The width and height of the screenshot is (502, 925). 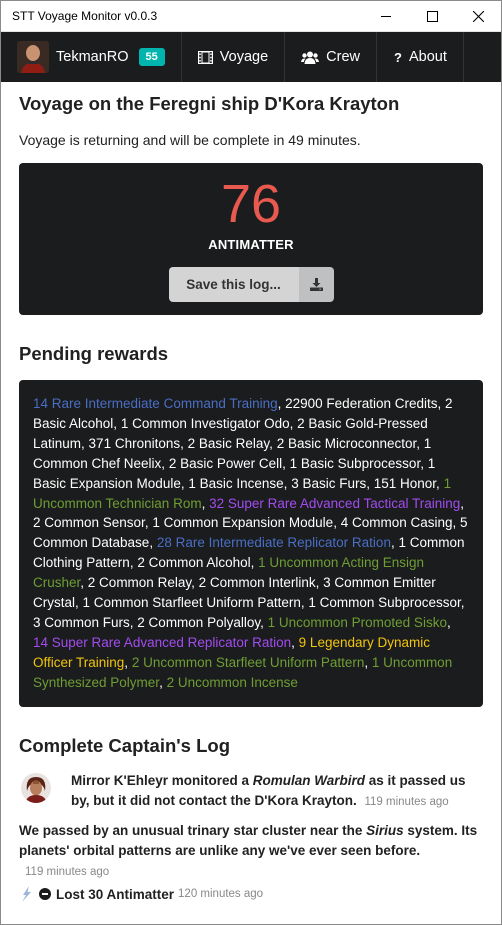 I want to click on menu-about: ? About, so click(x=420, y=57).